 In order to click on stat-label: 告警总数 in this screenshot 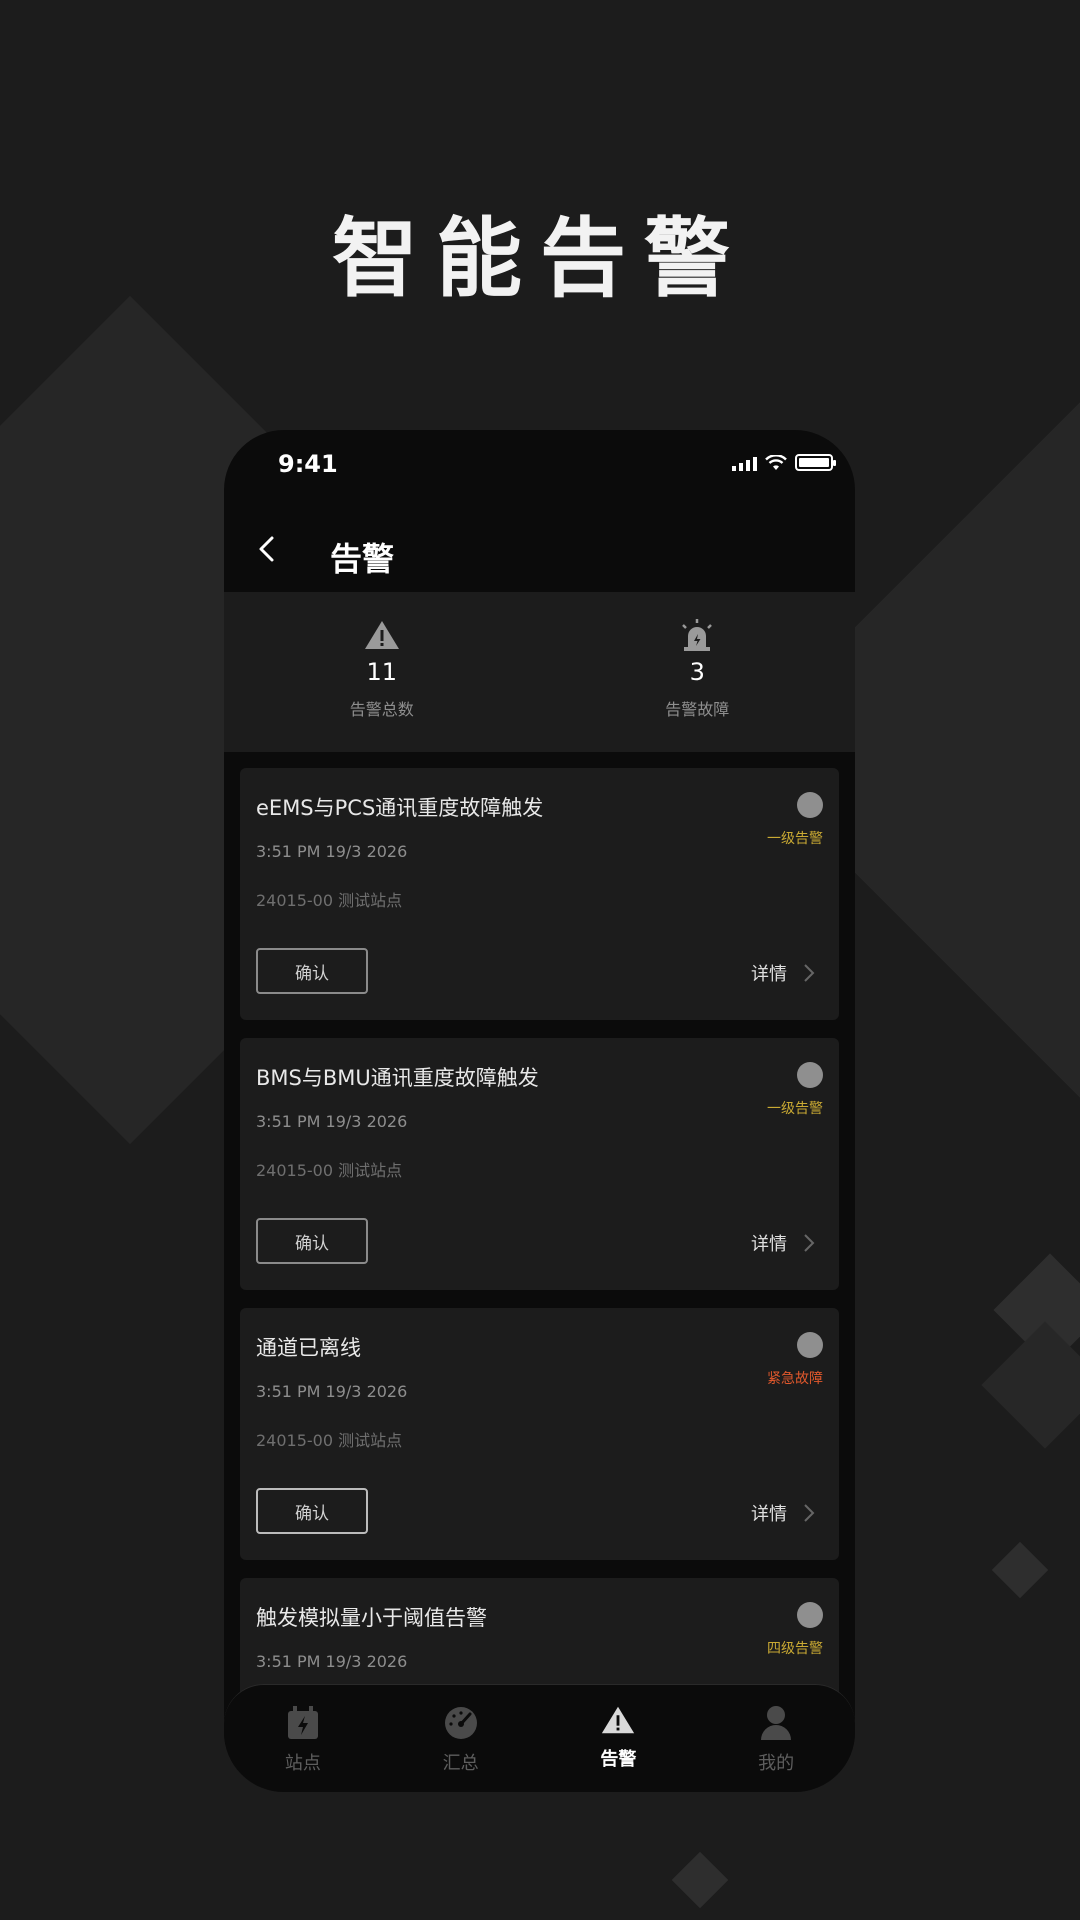, I will do `click(381, 709)`.